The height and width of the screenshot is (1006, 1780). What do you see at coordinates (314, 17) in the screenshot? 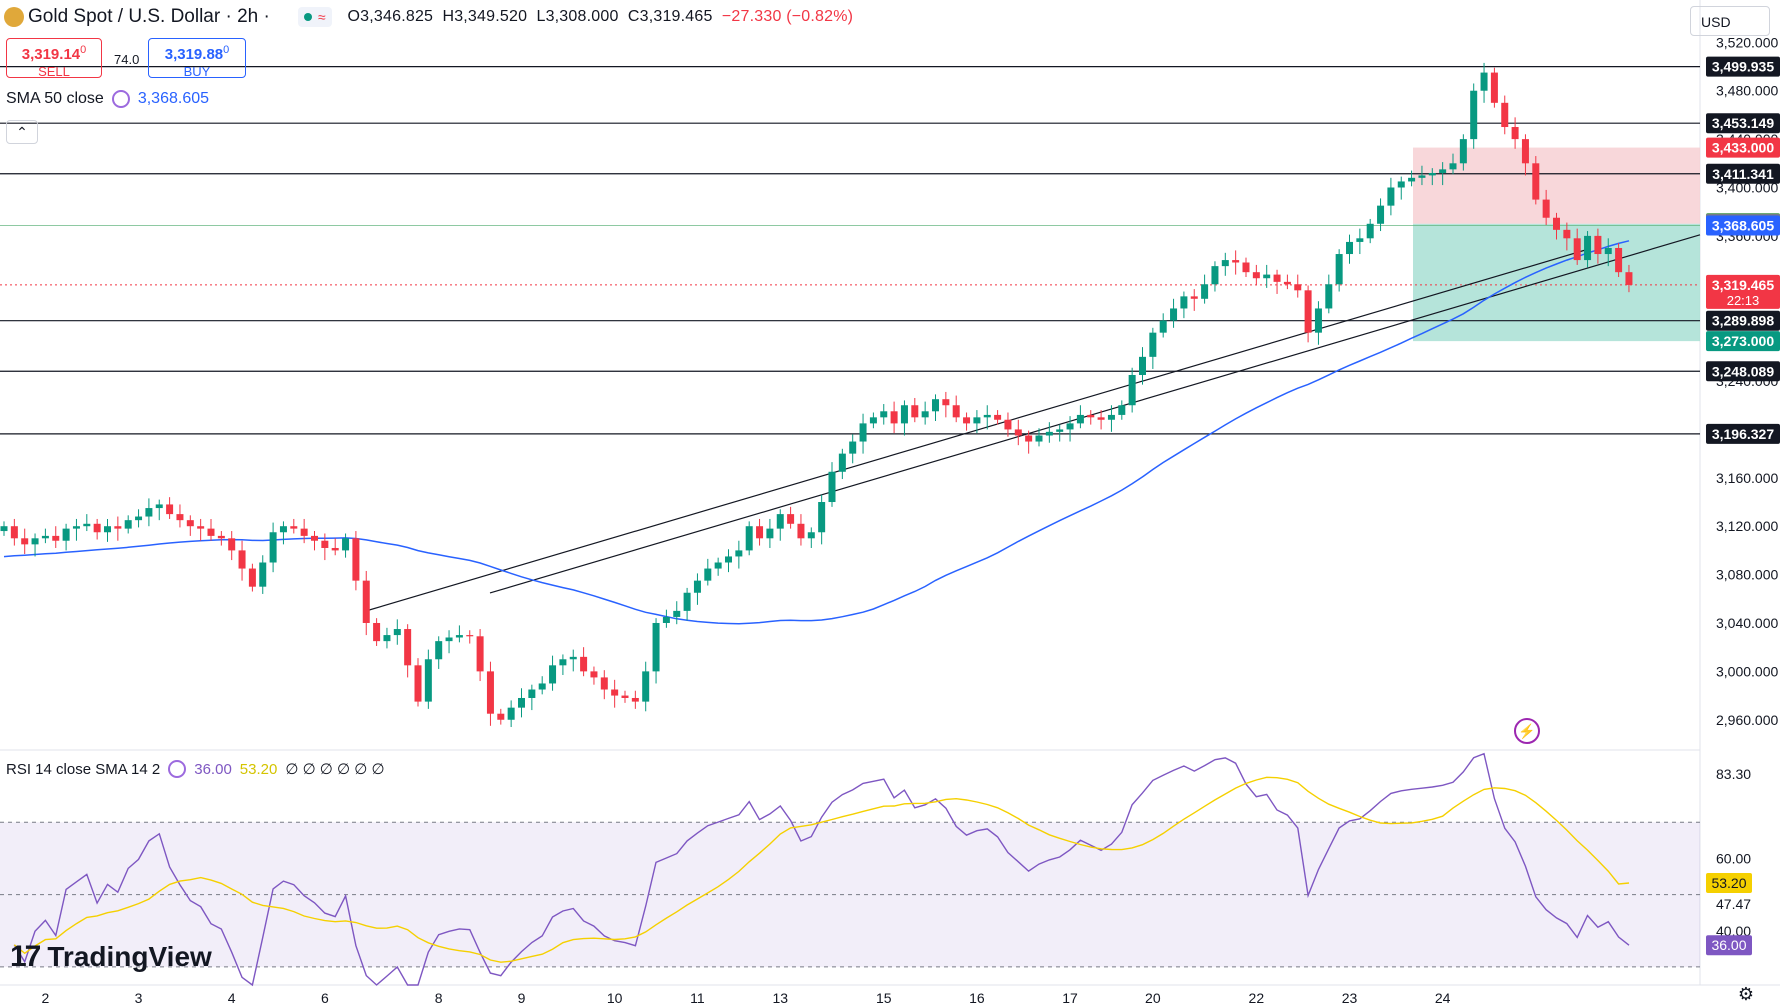
I see `market-status: ≈` at bounding box center [314, 17].